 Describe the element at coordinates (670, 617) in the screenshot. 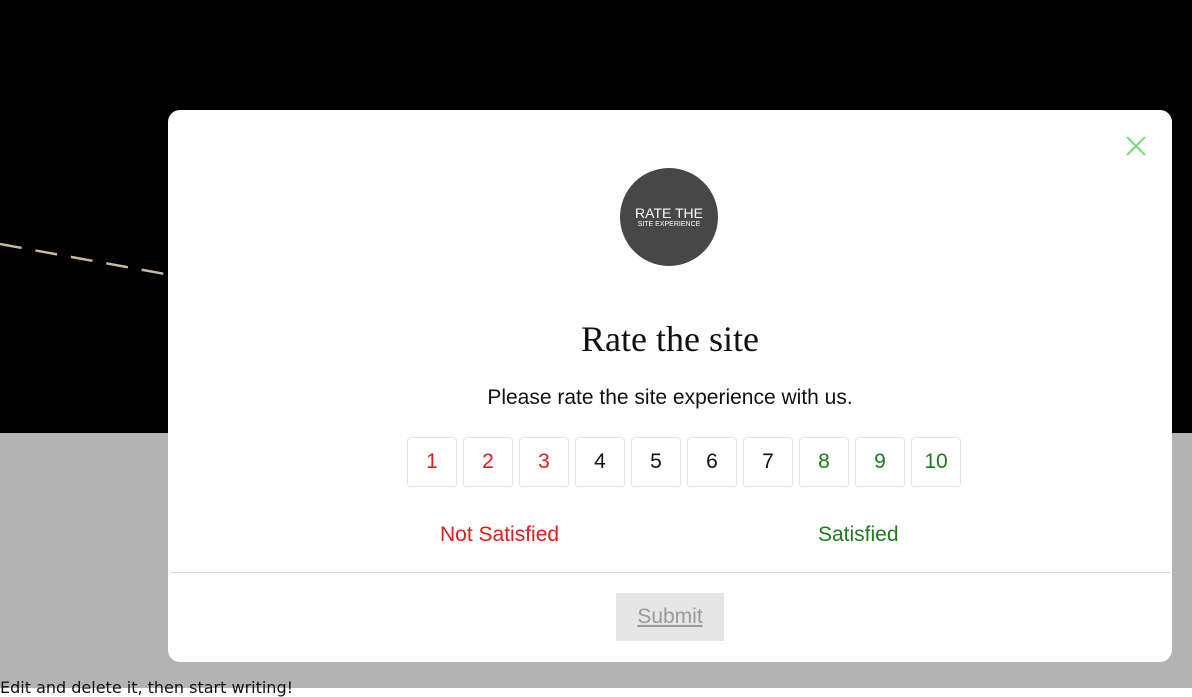

I see `submit-button: Submit` at that location.